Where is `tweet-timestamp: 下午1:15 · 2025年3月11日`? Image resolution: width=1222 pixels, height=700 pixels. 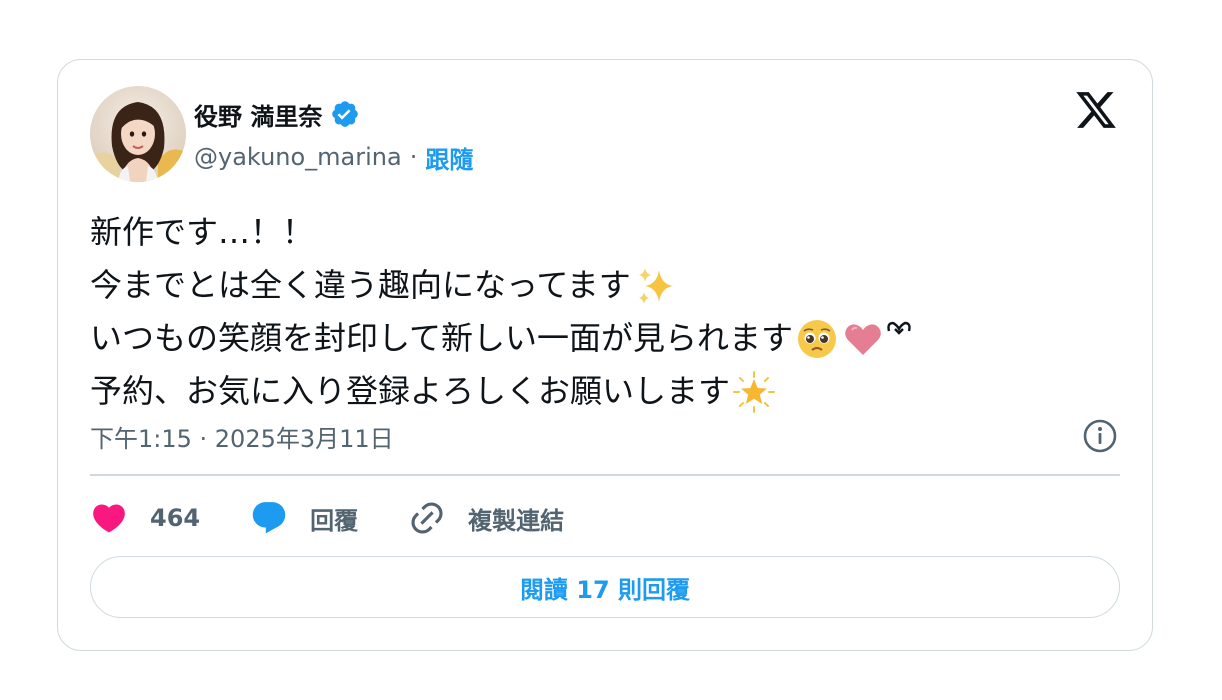
tweet-timestamp: 下午1:15 · 2025年3月11日 is located at coordinates (242, 436).